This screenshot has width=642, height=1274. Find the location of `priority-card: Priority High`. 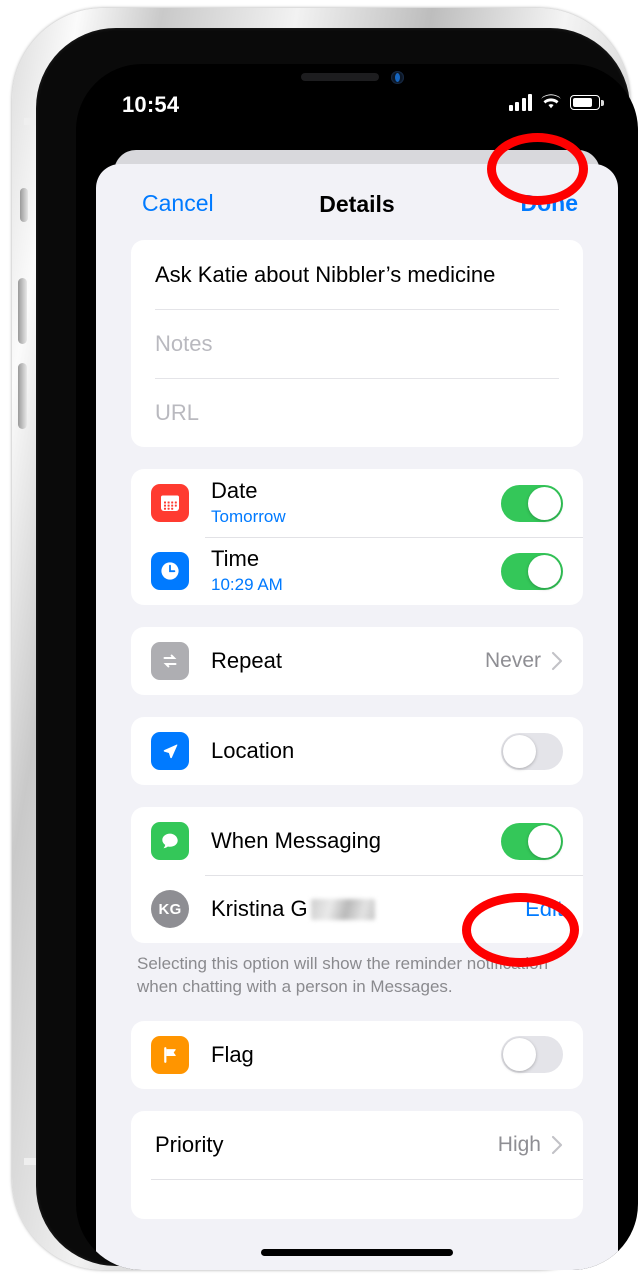

priority-card: Priority High is located at coordinates (357, 1164).